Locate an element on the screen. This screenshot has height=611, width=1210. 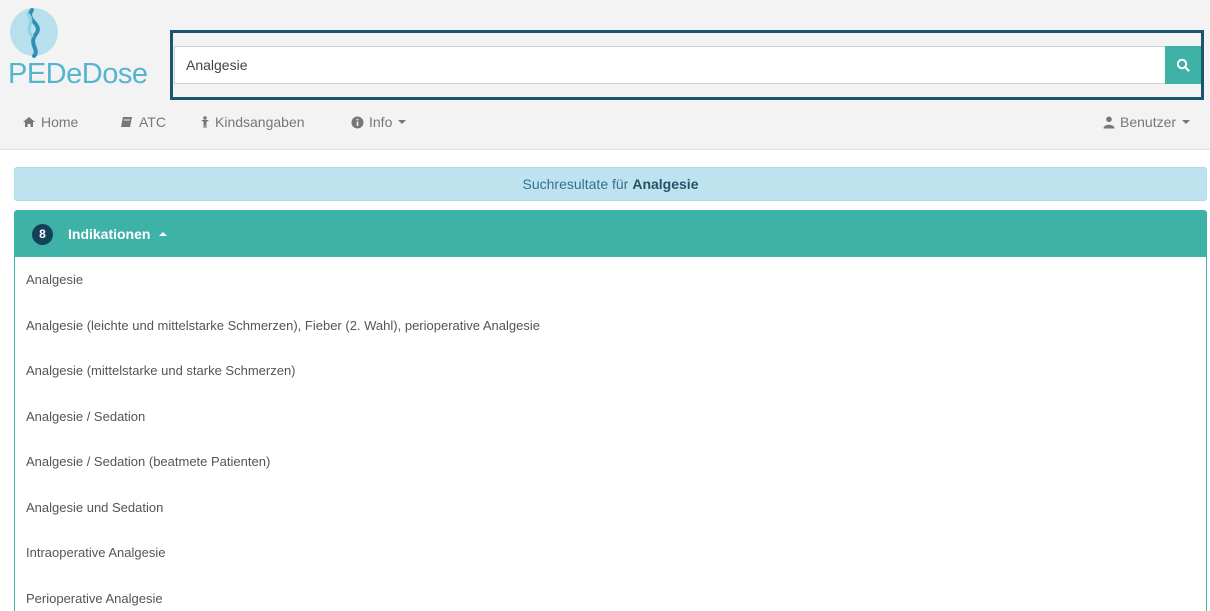
list-item: Analgesie / Sedation is located at coordinates (610, 417).